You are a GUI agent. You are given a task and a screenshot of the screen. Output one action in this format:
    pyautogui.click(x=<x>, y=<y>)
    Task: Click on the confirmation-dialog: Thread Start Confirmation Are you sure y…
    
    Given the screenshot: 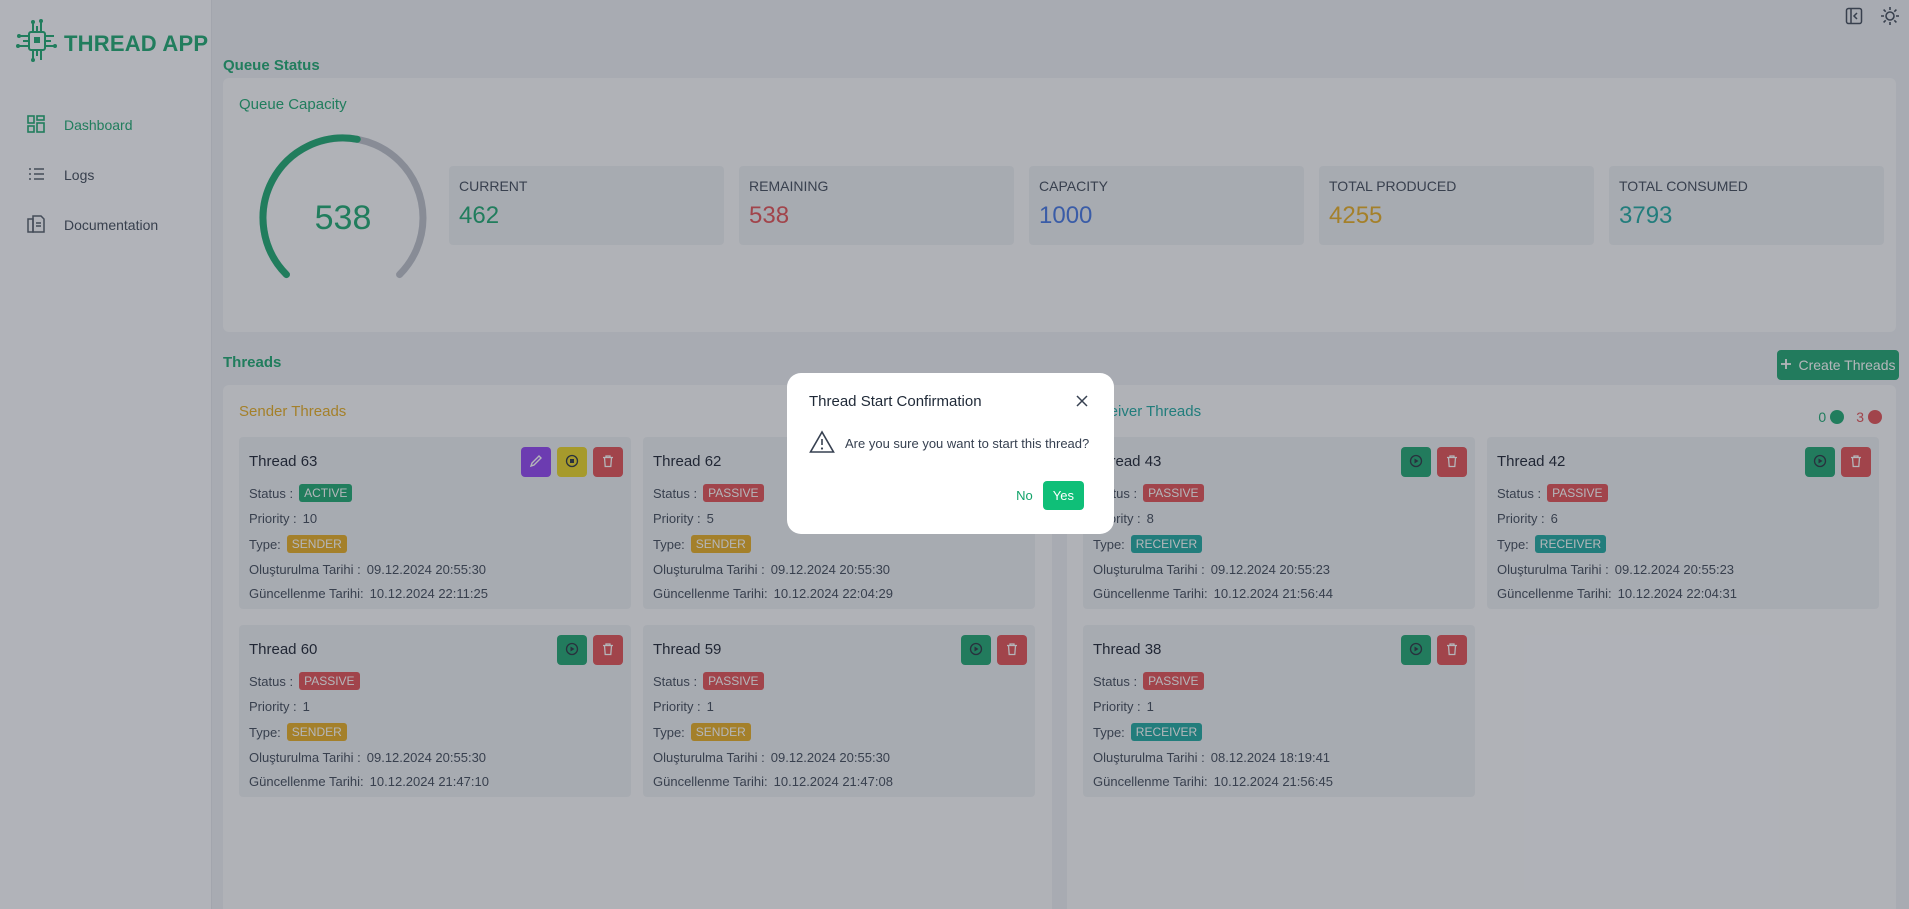 What is the action you would take?
    pyautogui.click(x=950, y=453)
    